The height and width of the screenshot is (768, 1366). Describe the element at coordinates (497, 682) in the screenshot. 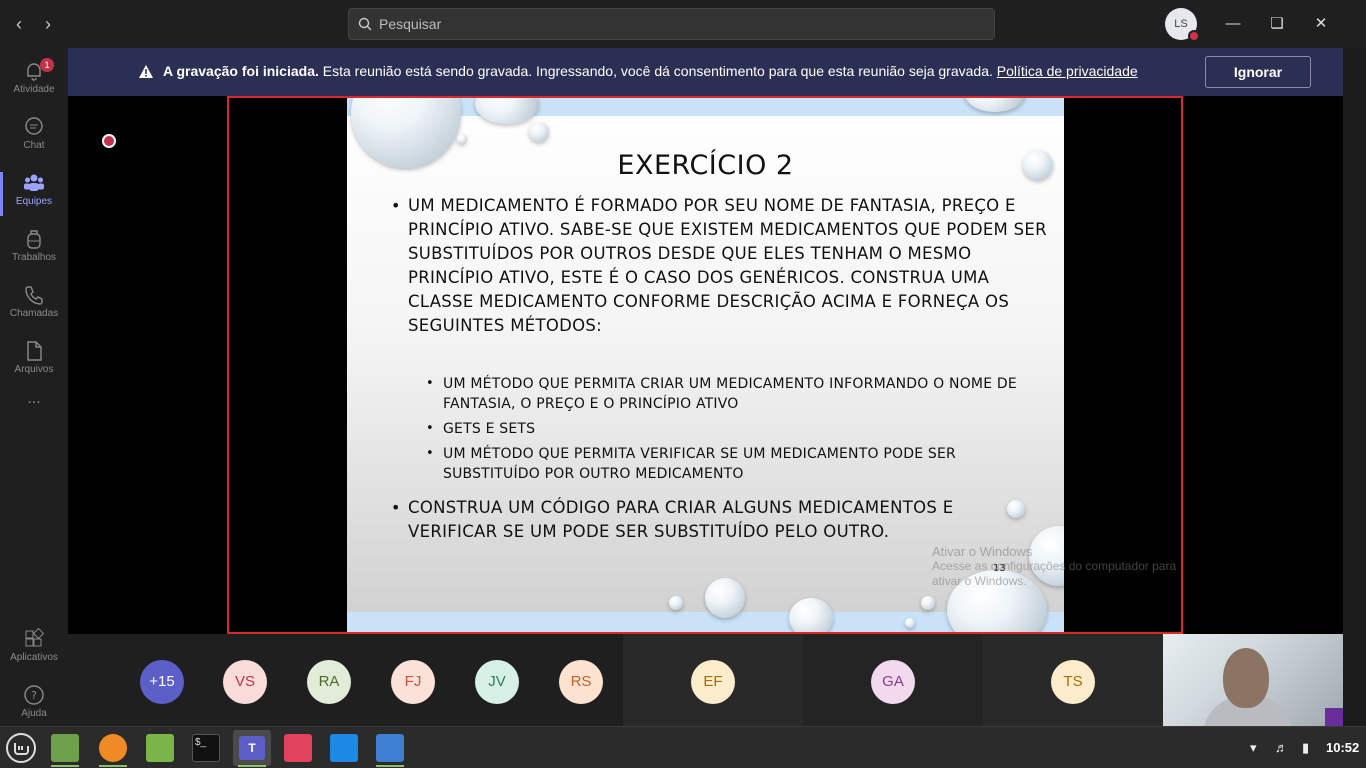

I see `participant-avatar: JV` at that location.